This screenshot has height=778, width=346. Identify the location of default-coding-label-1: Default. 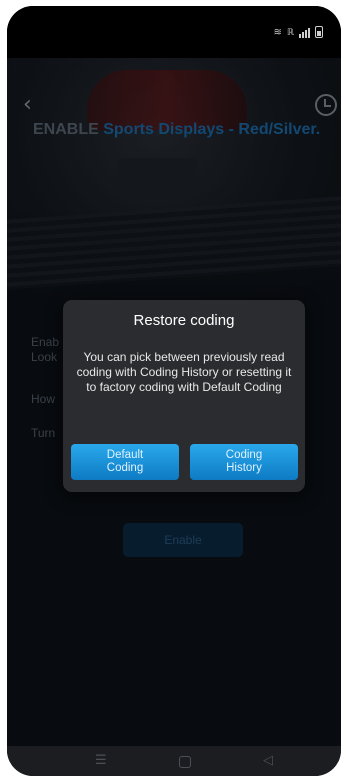
(125, 455).